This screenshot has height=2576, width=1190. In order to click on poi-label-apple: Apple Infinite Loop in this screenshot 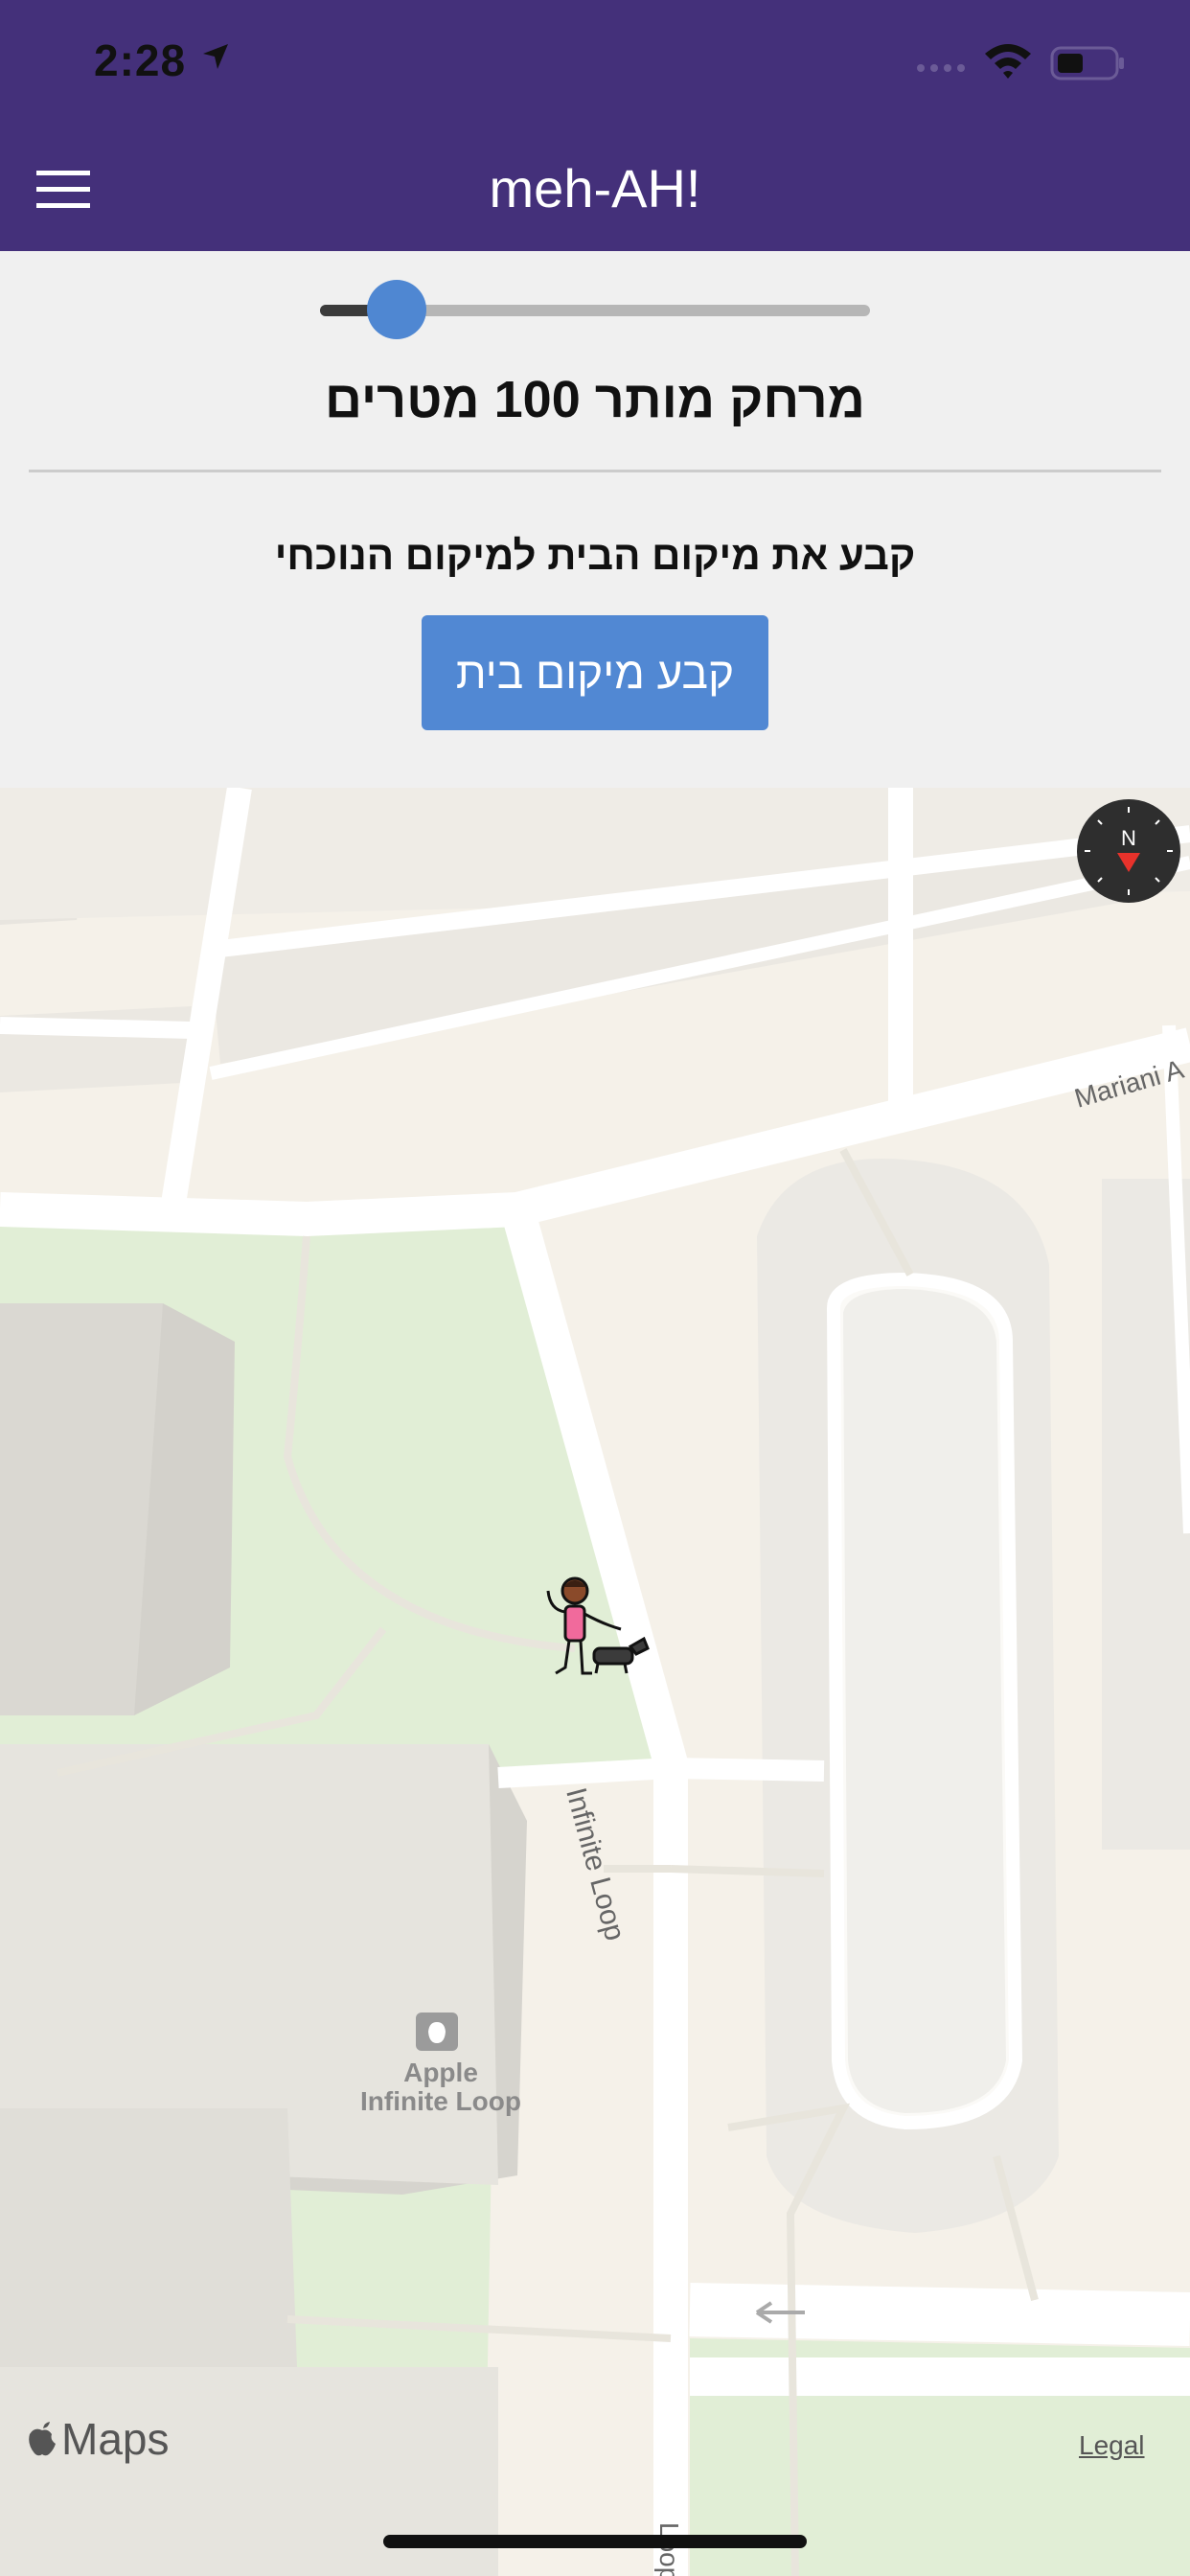, I will do `click(441, 2087)`.